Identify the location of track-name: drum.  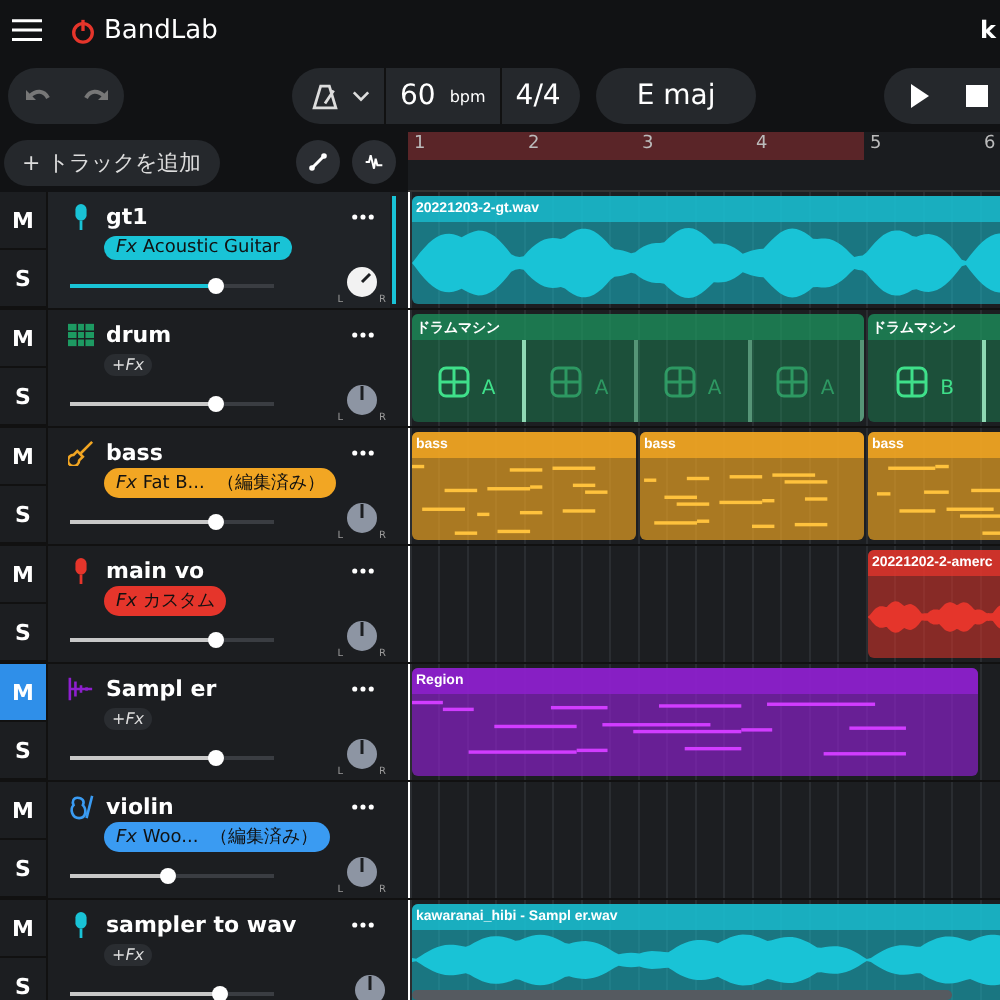
(139, 334).